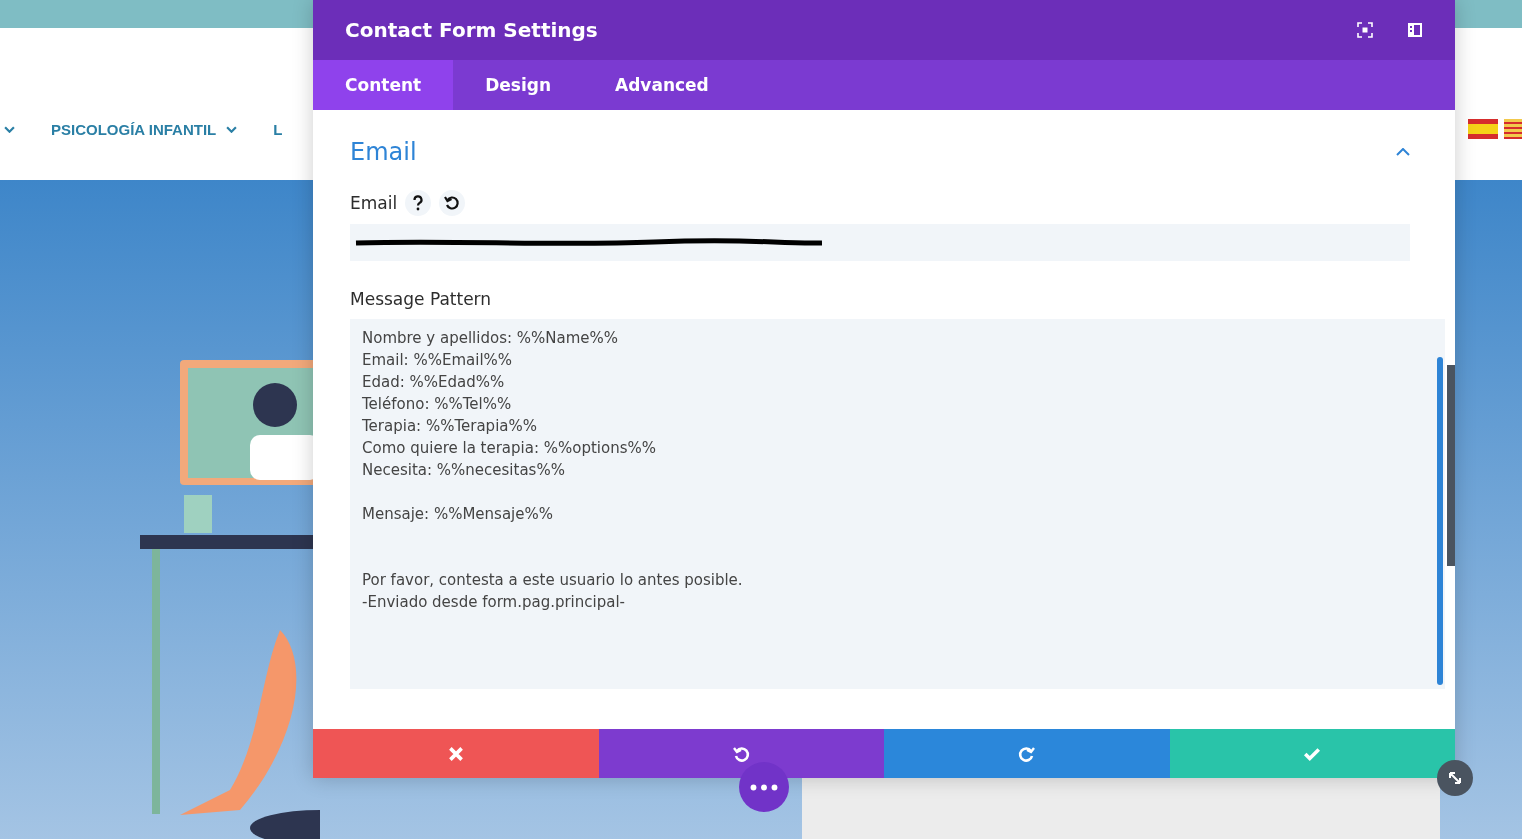 The image size is (1522, 839). I want to click on tab: Content, so click(383, 85).